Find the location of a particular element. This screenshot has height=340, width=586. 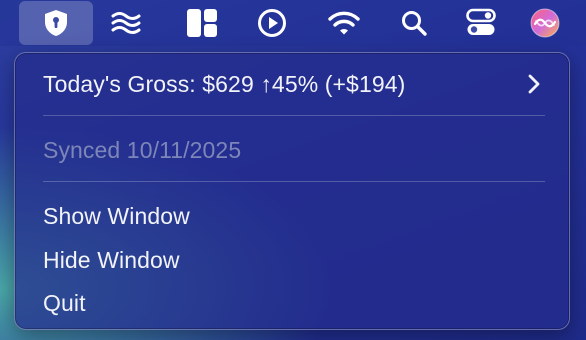

hide-window-menu-item: Hide Window is located at coordinates (111, 260).